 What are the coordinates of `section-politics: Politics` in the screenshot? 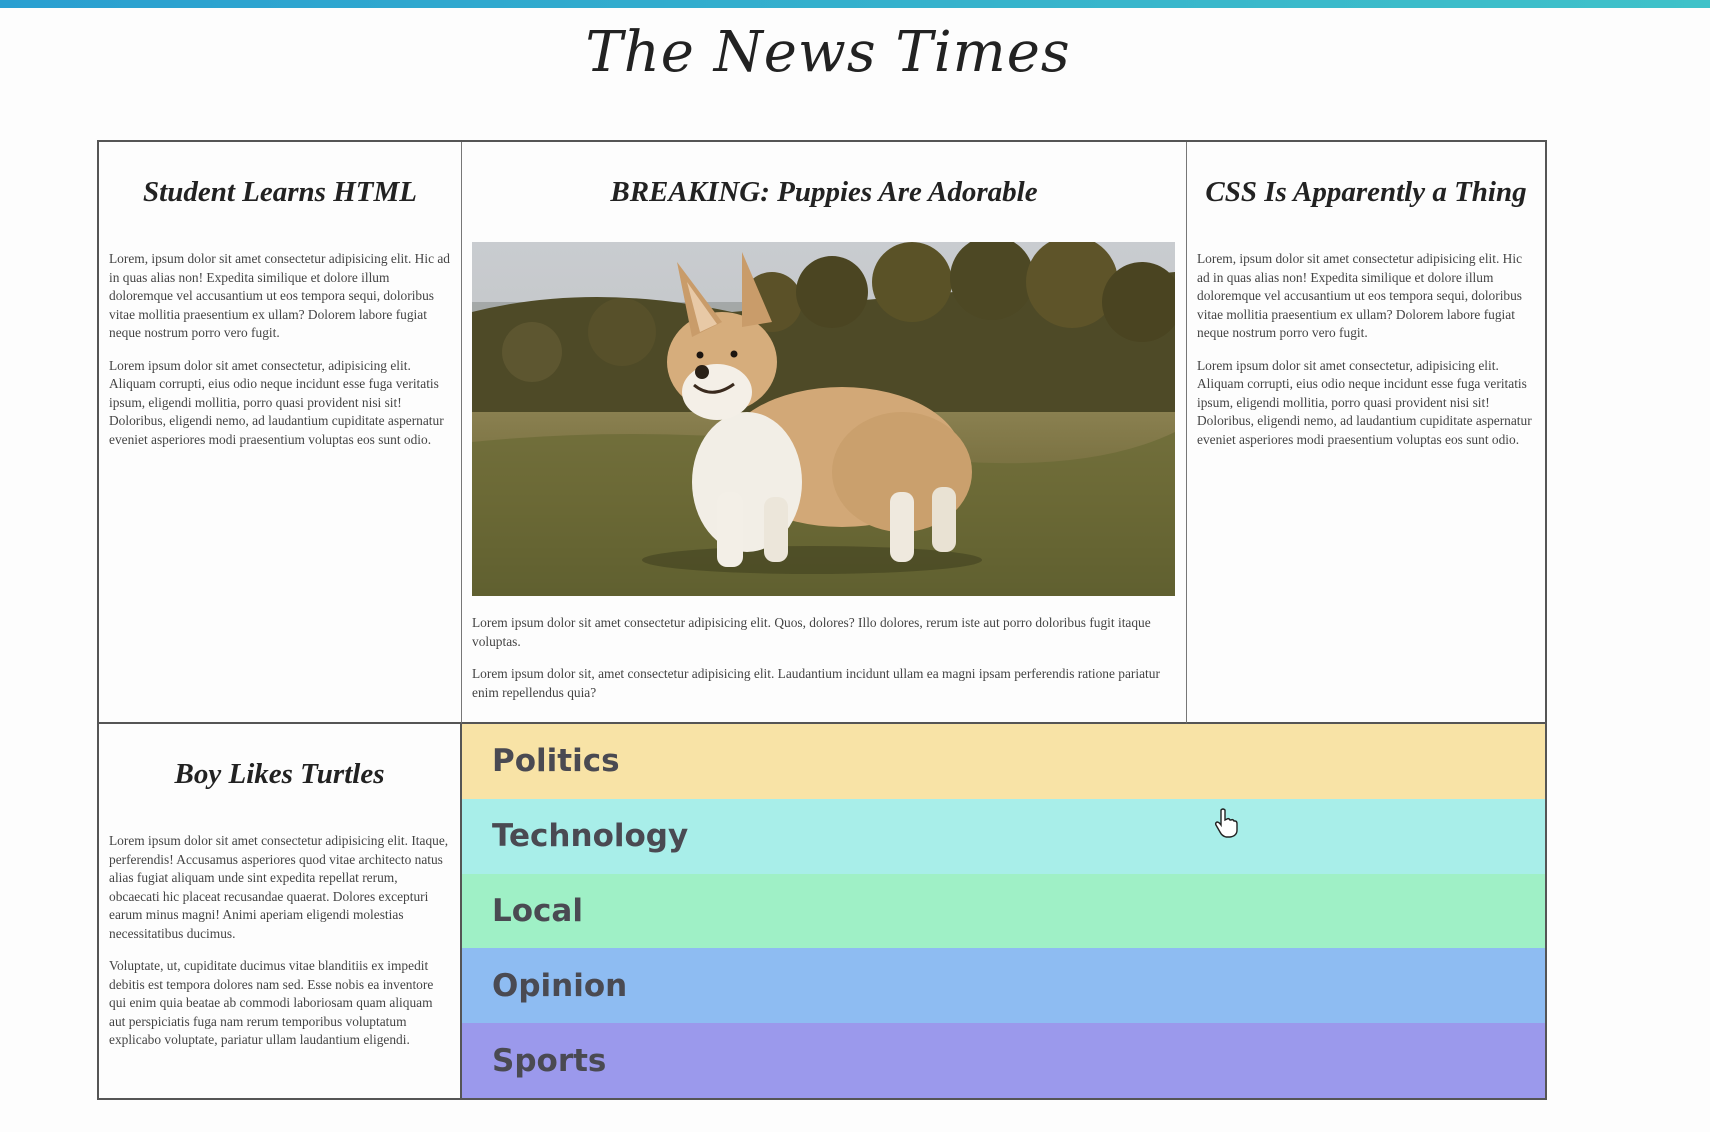 It's located at (1003, 761).